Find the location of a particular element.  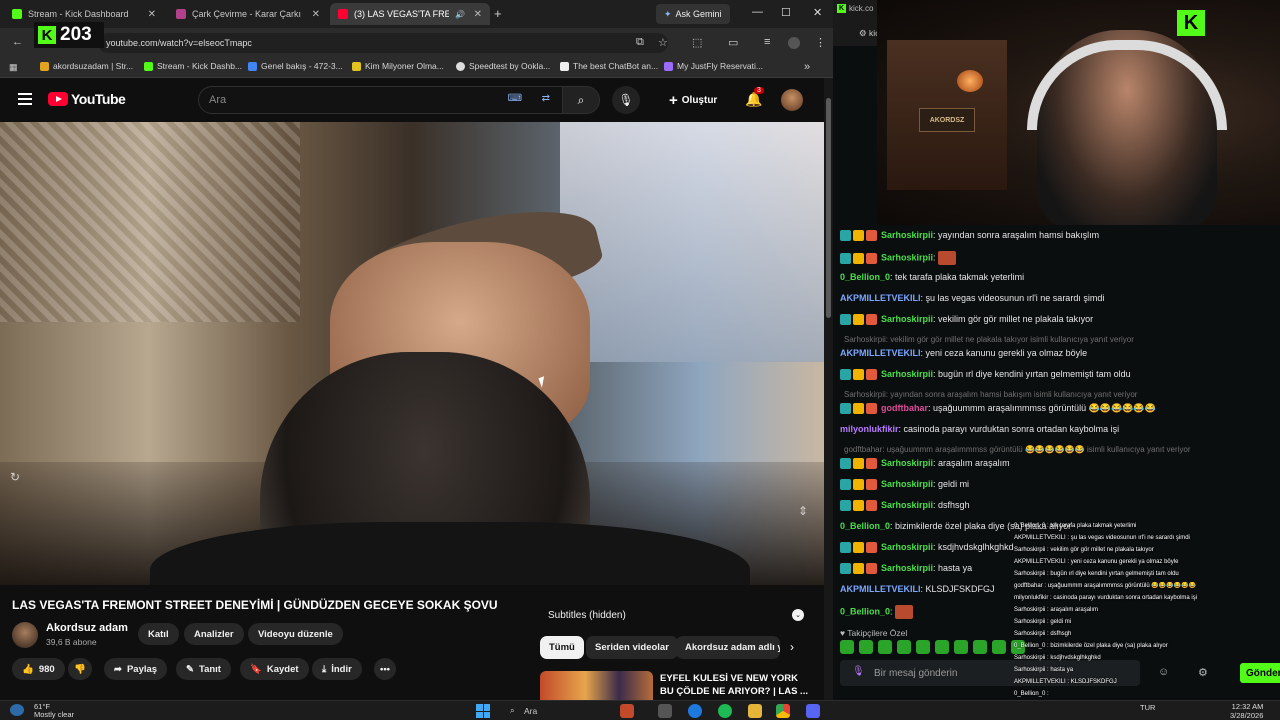

extensions-icon: ⬚ is located at coordinates (697, 42).